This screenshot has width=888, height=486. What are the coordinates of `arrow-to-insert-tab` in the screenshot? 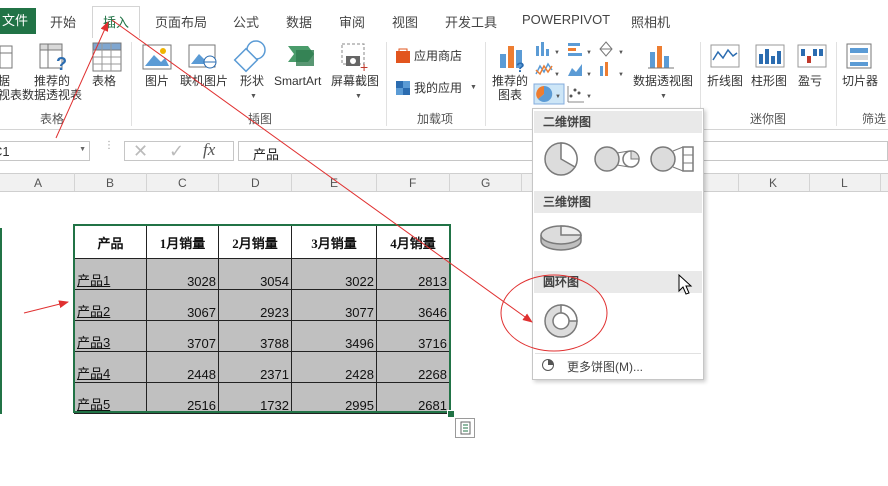 It's located at (82, 80).